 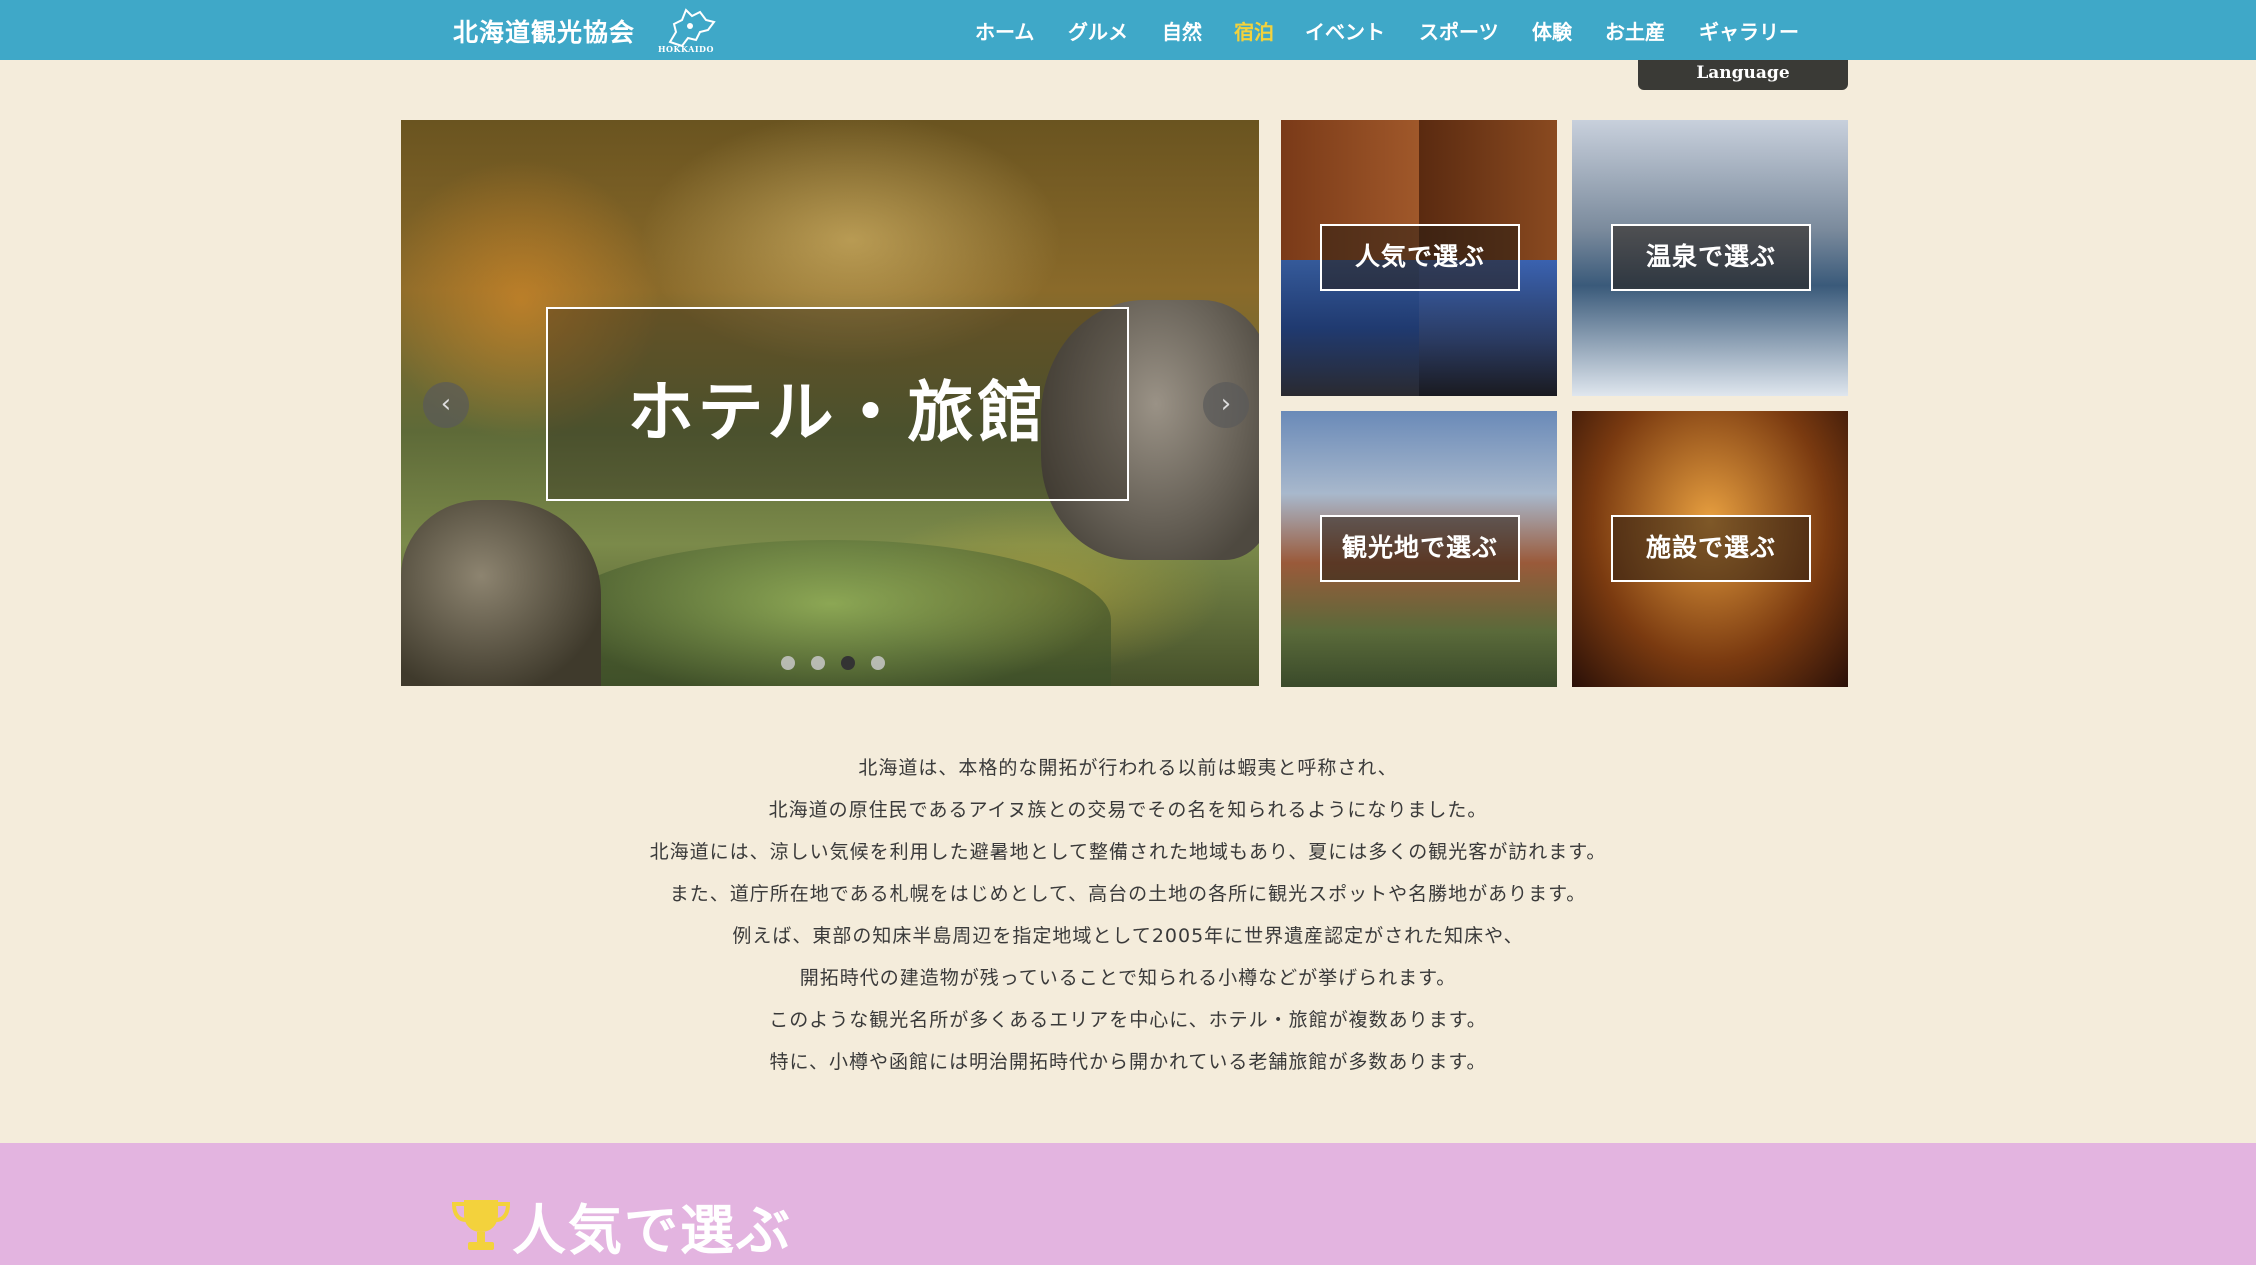 What do you see at coordinates (1098, 30) in the screenshot?
I see `nav-item-gourmet: グルメ` at bounding box center [1098, 30].